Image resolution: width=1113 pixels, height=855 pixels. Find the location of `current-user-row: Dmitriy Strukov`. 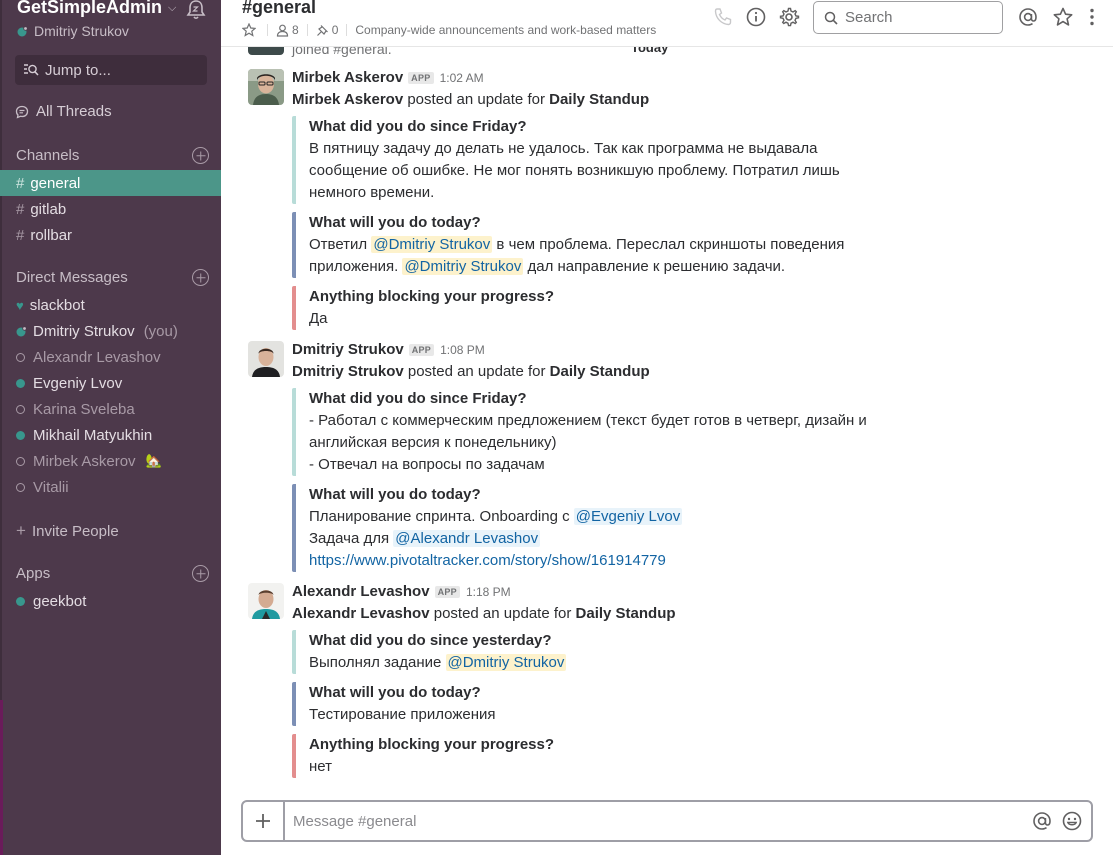

current-user-row: Dmitriy Strukov is located at coordinates (73, 31).